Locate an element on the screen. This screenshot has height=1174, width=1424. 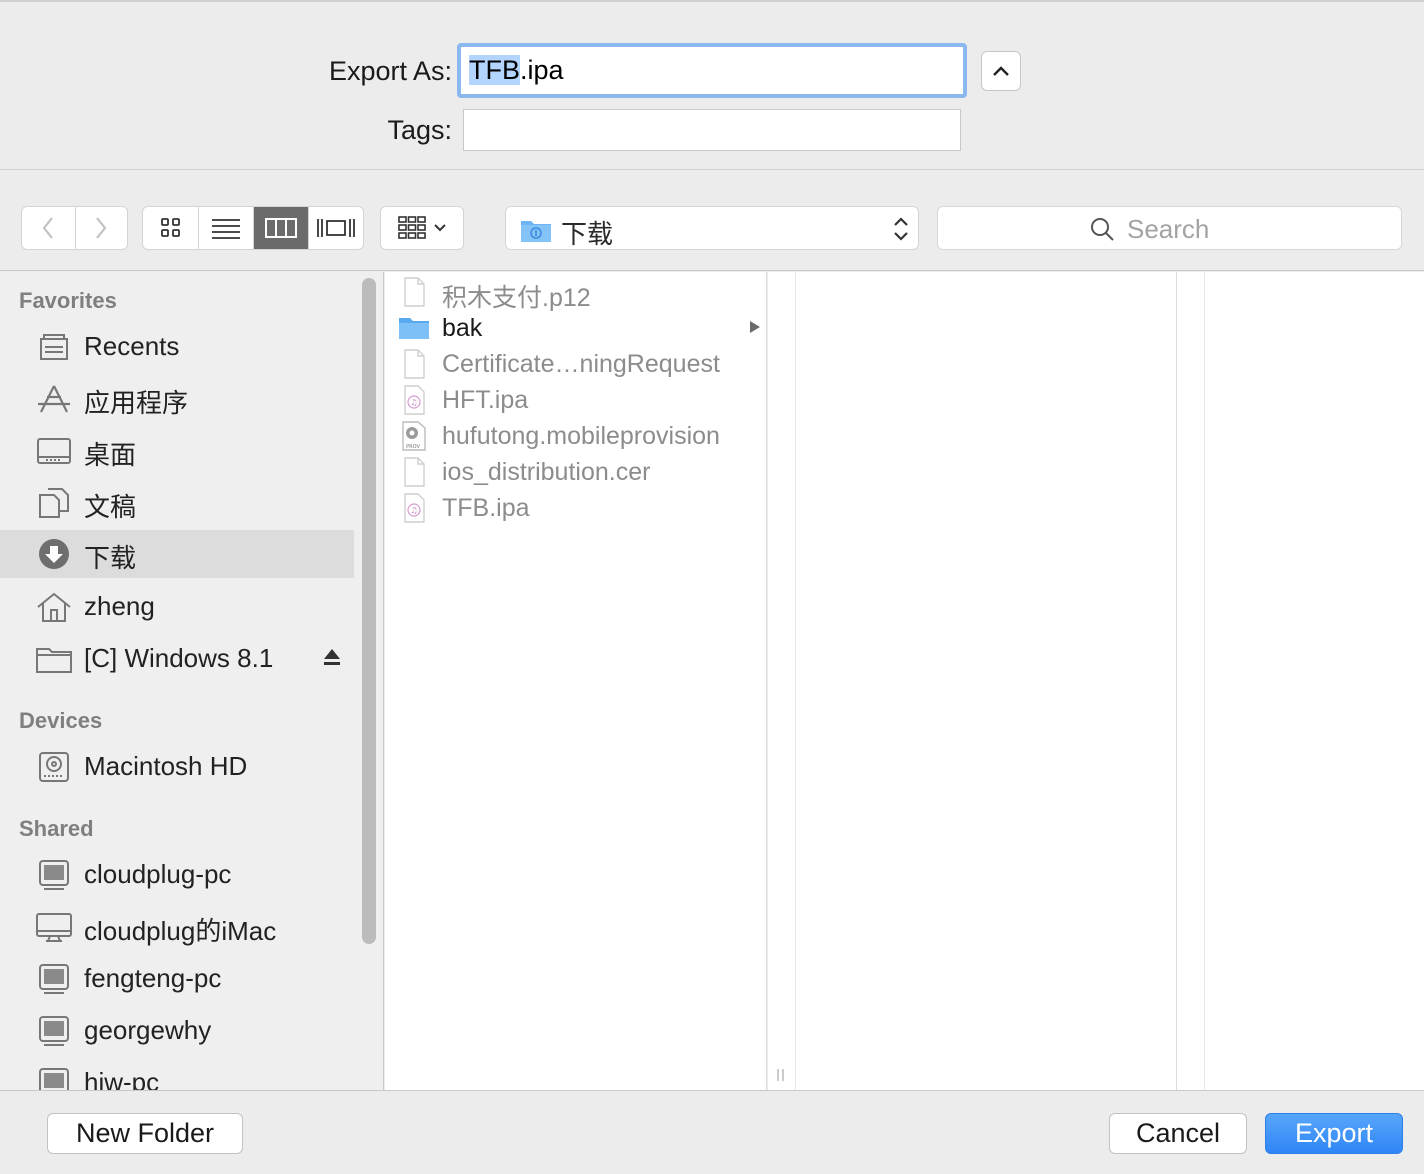
export-as-label: Export As: is located at coordinates (390, 71).